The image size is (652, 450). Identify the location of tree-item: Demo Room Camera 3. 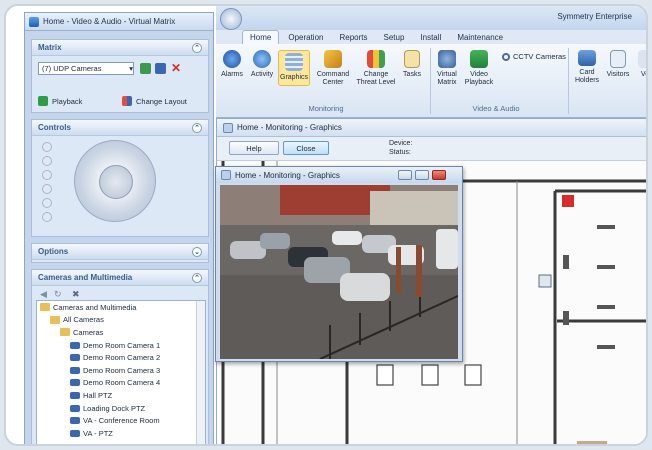
(121, 370).